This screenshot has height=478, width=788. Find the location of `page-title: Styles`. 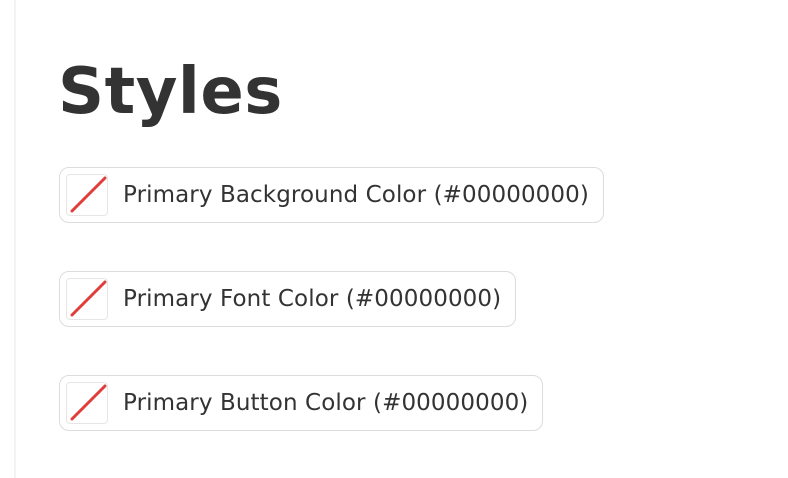

page-title: Styles is located at coordinates (170, 92).